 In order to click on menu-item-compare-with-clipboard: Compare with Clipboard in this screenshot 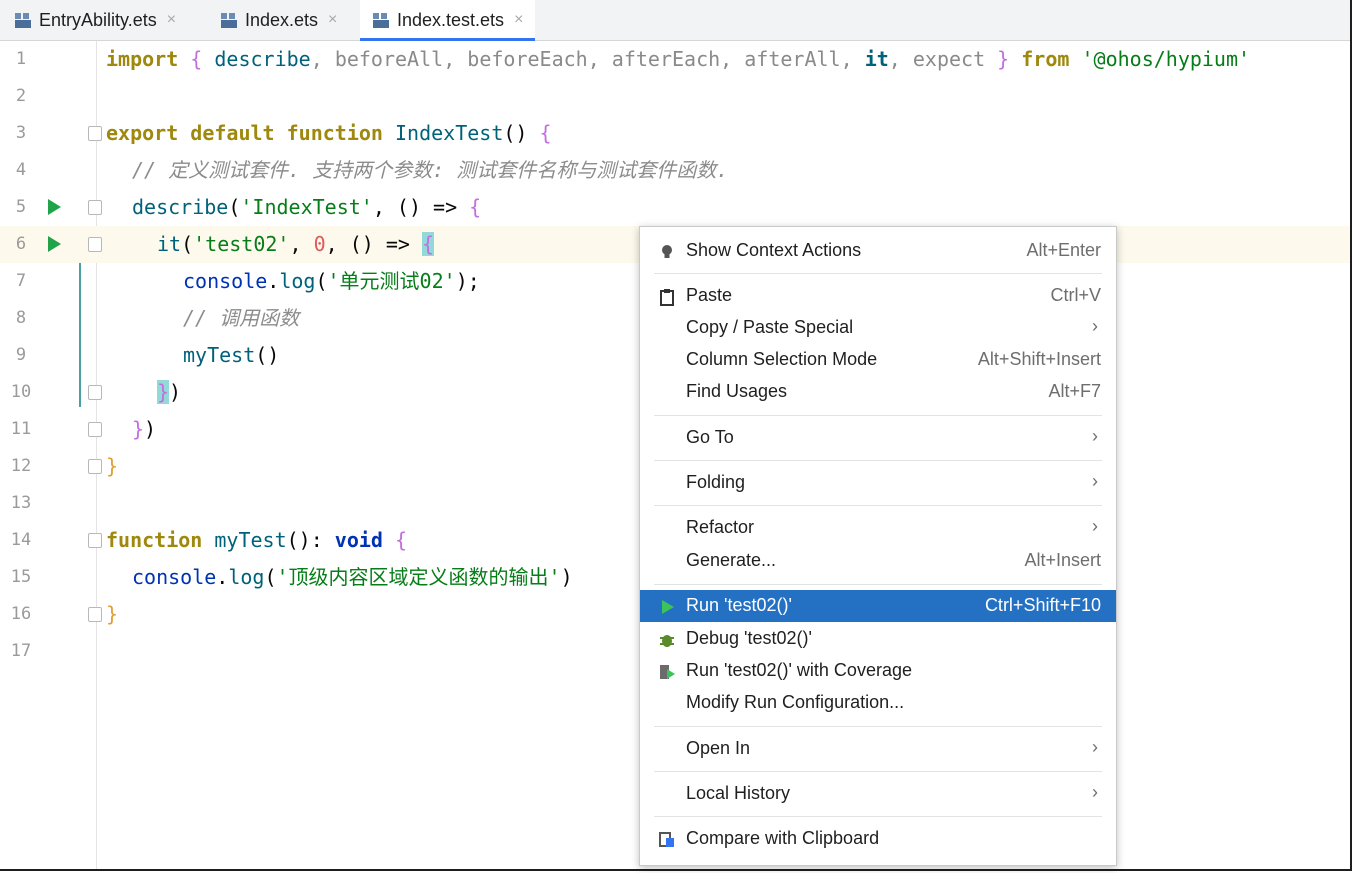, I will do `click(878, 839)`.